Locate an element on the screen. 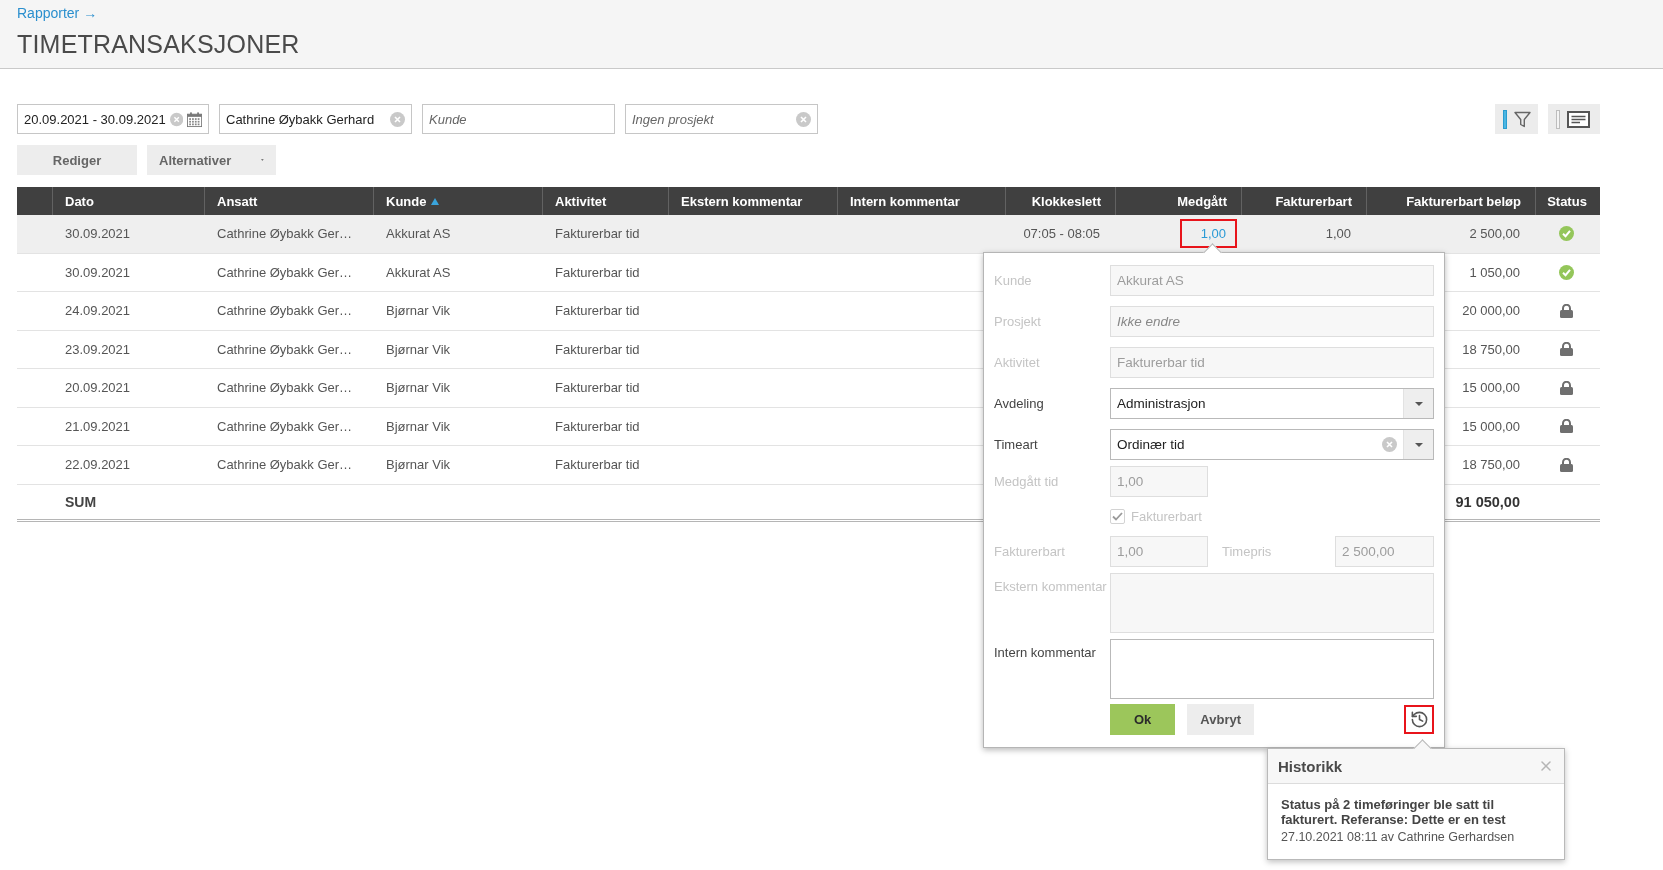  table-cell: 1 050,00 is located at coordinates (1494, 272).